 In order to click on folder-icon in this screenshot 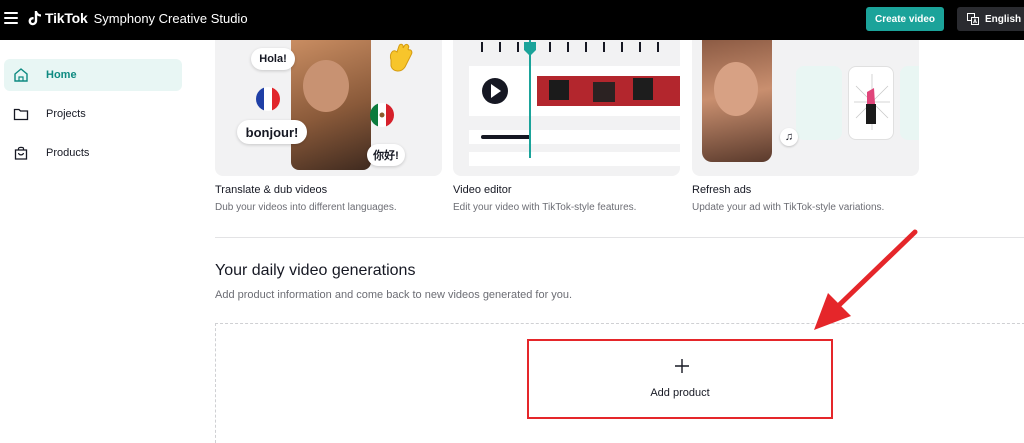, I will do `click(21, 114)`.